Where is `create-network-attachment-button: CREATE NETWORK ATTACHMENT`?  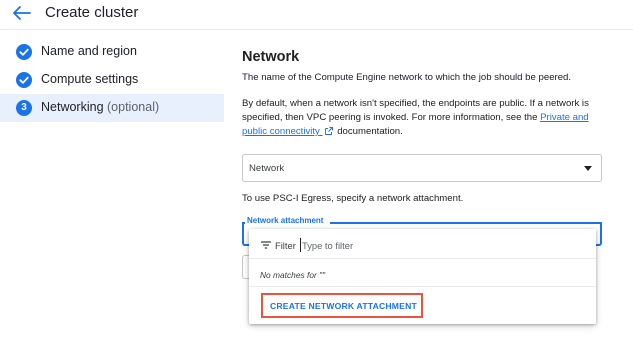
create-network-attachment-button: CREATE NETWORK ATTACHMENT is located at coordinates (342, 305).